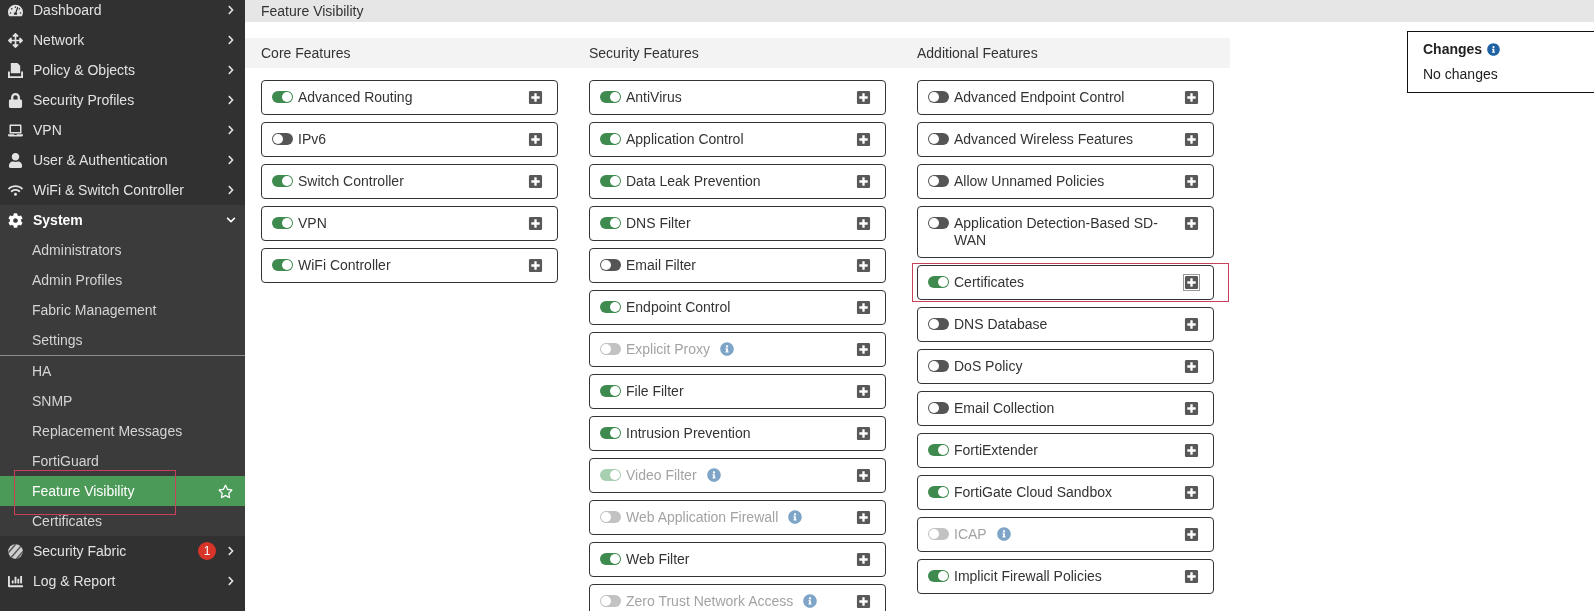 This screenshot has width=1594, height=611. What do you see at coordinates (122, 521) in the screenshot?
I see `sidebar-subitem: Certificates` at bounding box center [122, 521].